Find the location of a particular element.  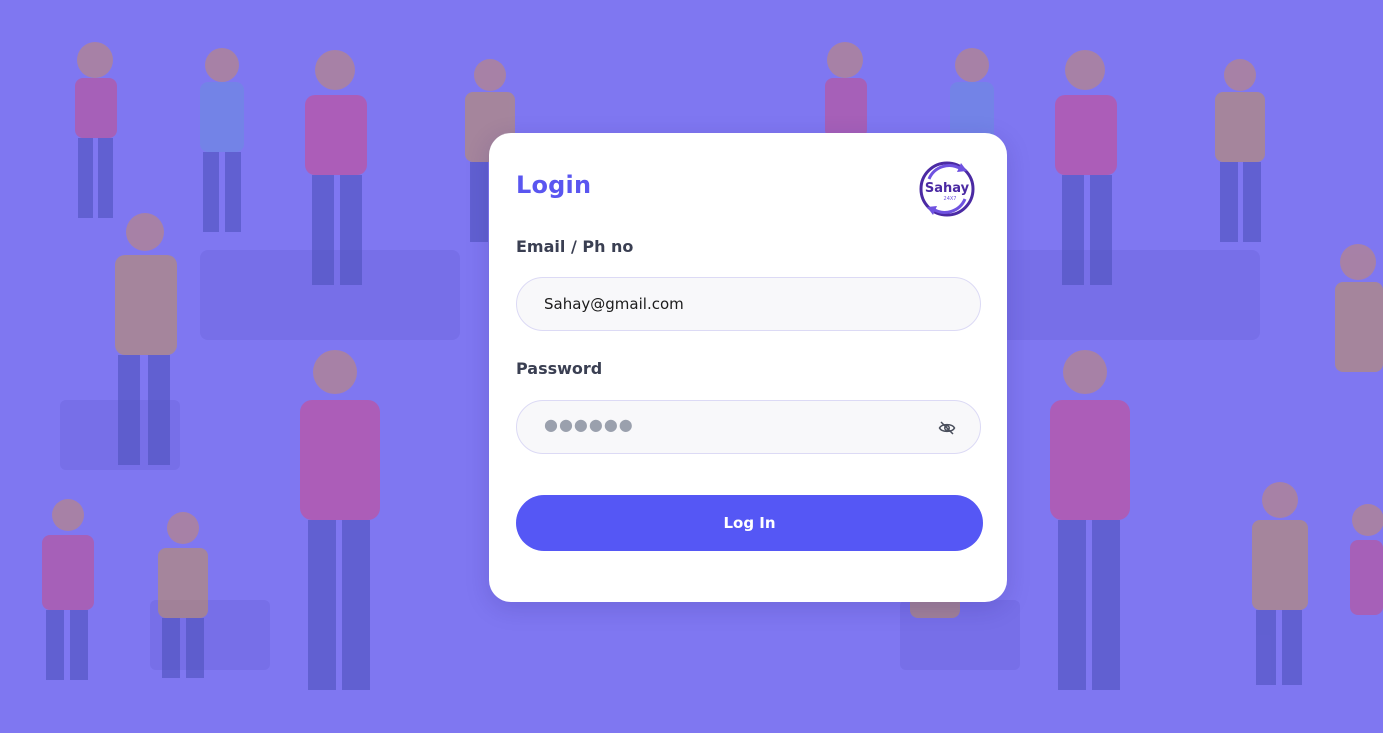

sahay-logo-icon: Sahay 24X7 is located at coordinates (947, 189).